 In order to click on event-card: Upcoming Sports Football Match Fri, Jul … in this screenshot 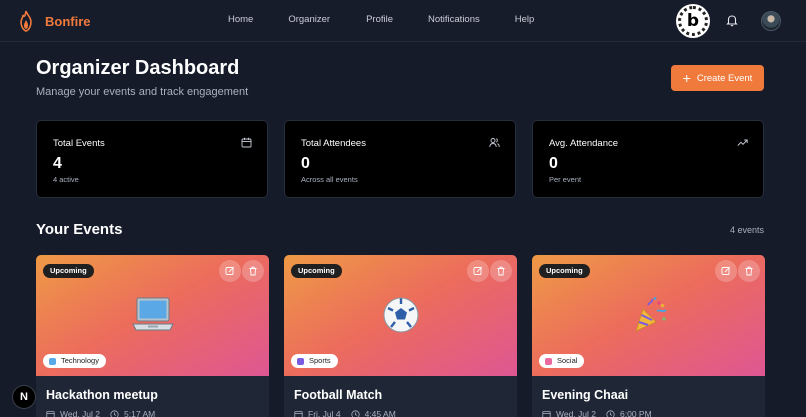, I will do `click(400, 336)`.